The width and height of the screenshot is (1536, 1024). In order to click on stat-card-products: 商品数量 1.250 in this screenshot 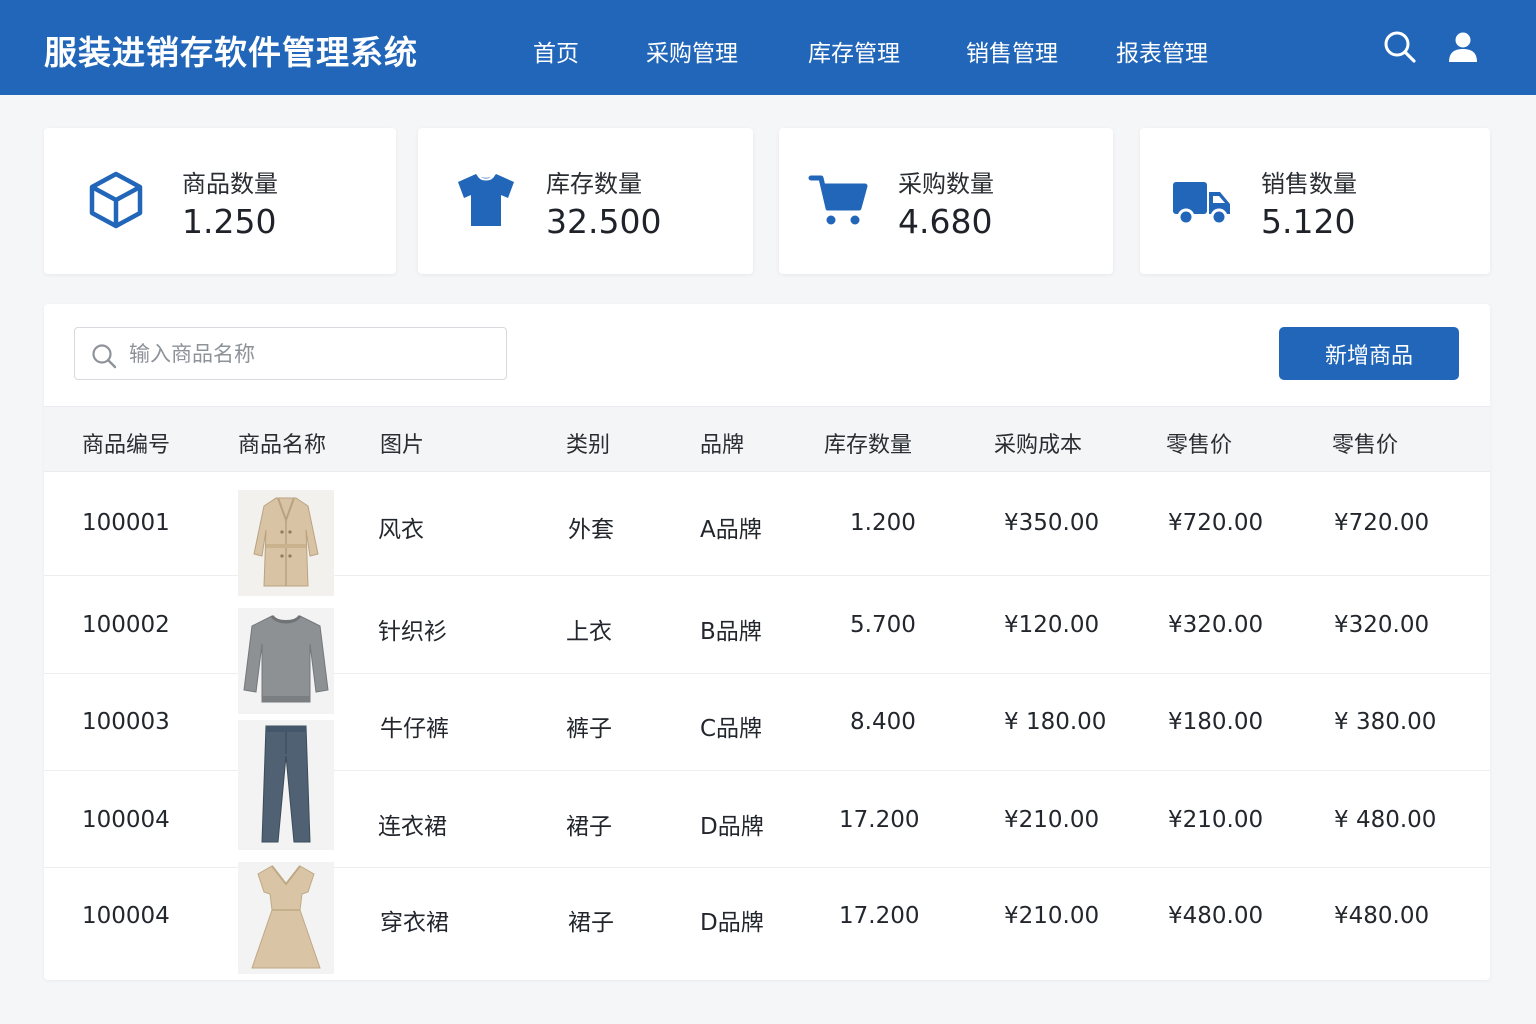, I will do `click(220, 201)`.